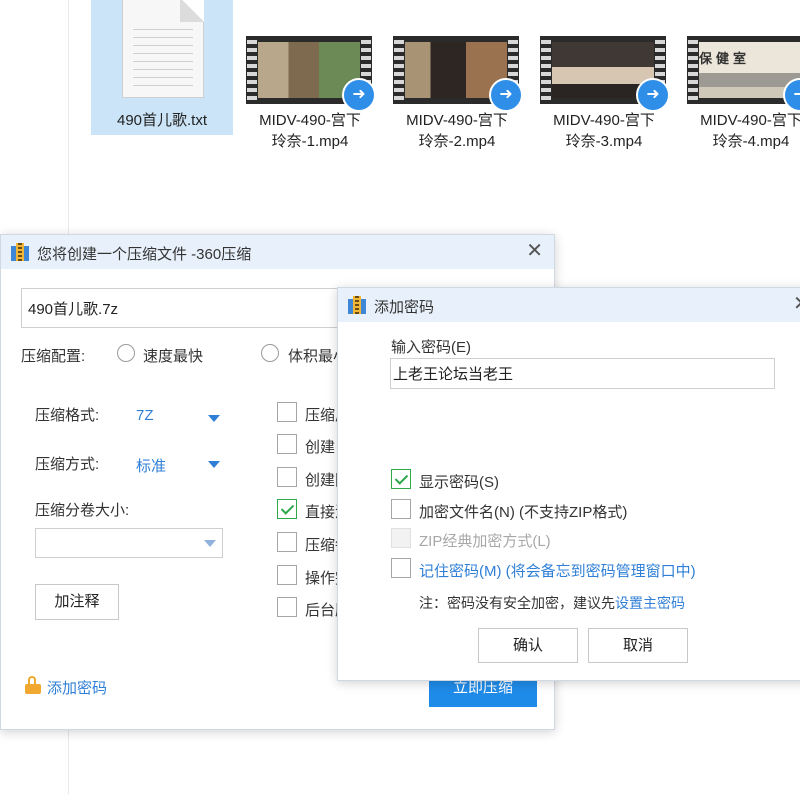  I want to click on file-item-video-1: ➜ MIDV-490-宫下 玲奈-1.mp4, so click(310, 96).